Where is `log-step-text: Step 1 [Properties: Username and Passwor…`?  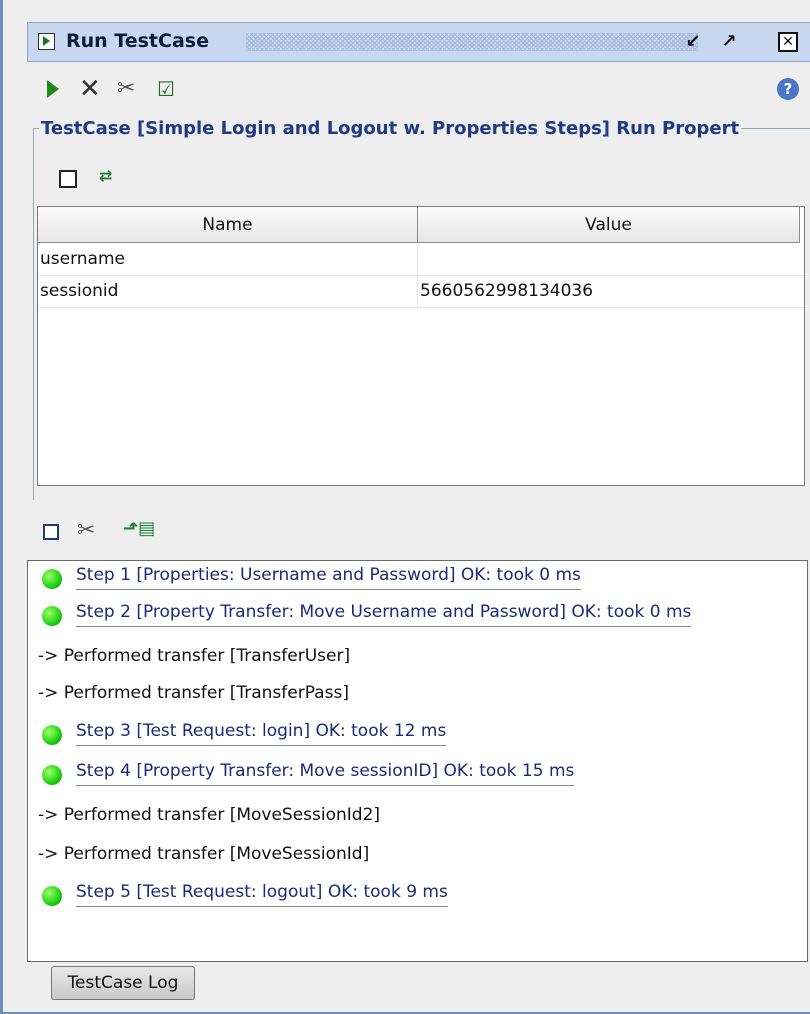 log-step-text: Step 1 [Properties: Username and Passwor… is located at coordinates (328, 577).